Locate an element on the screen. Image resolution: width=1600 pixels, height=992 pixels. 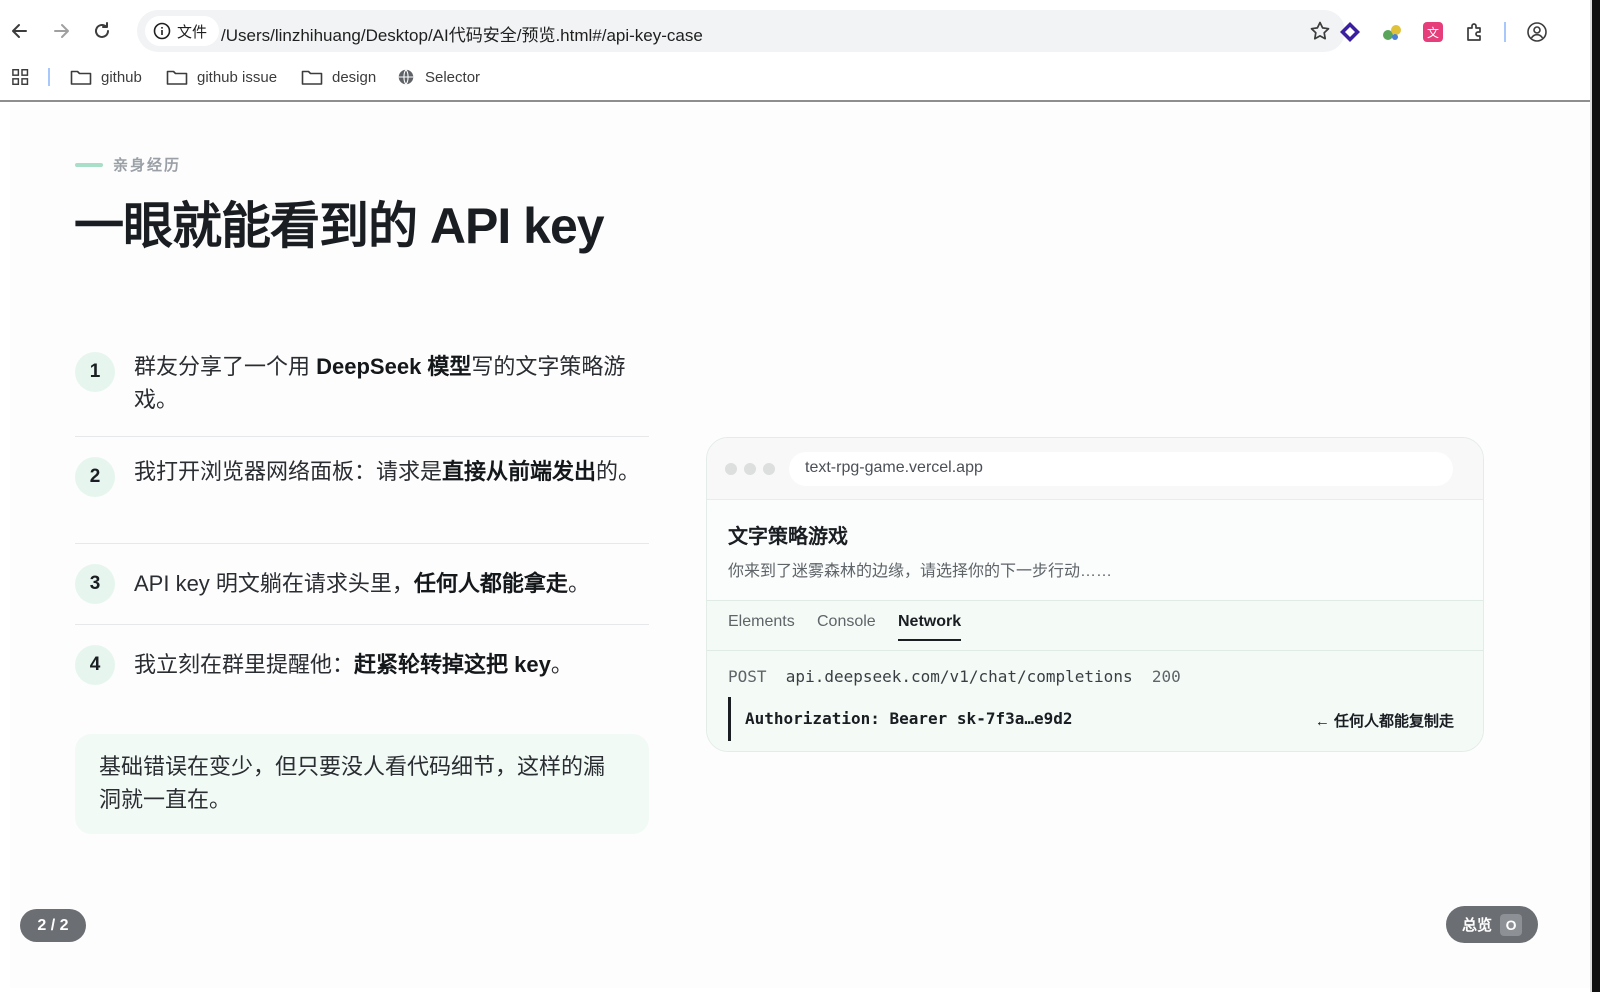
back-button is located at coordinates (20, 31).